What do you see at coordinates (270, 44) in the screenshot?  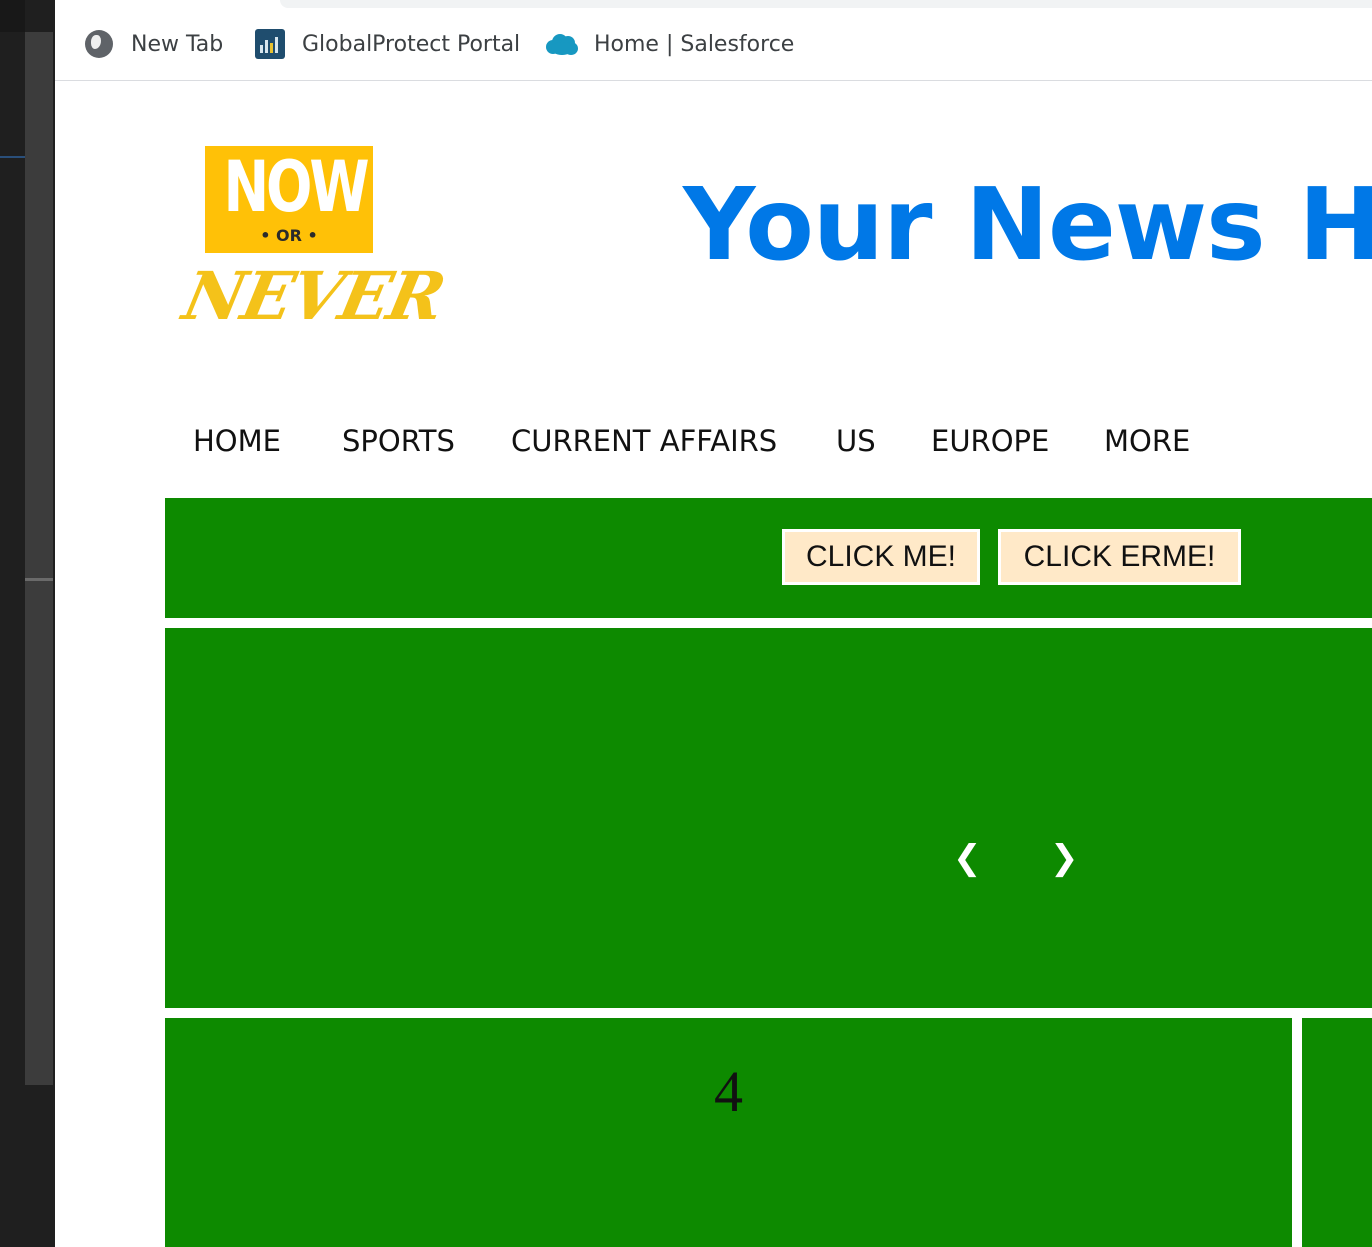 I see `globalprotect-icon` at bounding box center [270, 44].